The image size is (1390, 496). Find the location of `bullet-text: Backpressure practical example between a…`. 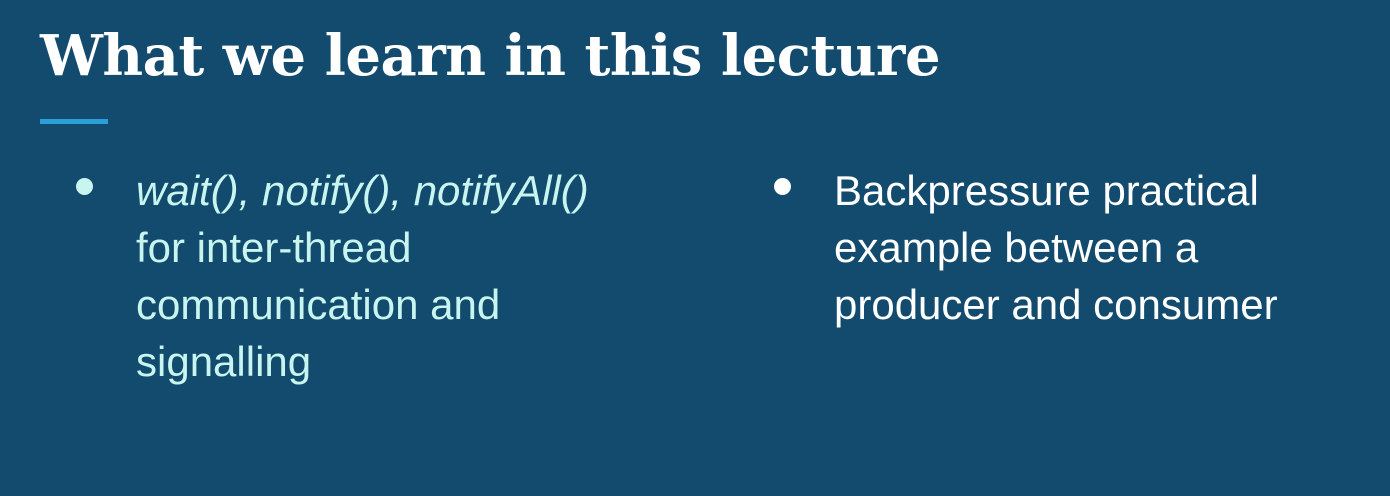

bullet-text: Backpressure practical example between a… is located at coordinates (1104, 247).